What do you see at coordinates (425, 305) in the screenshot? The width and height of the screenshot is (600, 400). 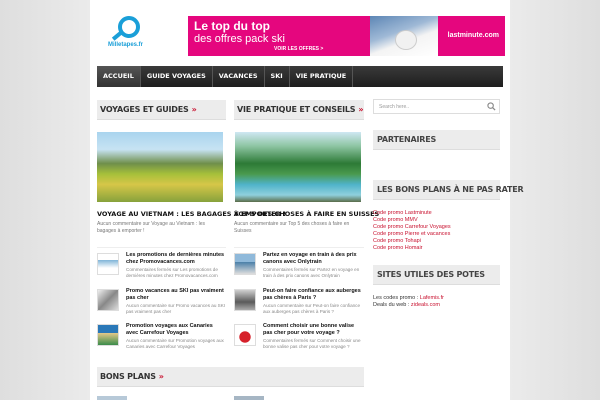 I see `sidebar-site-link: zideals.com` at bounding box center [425, 305].